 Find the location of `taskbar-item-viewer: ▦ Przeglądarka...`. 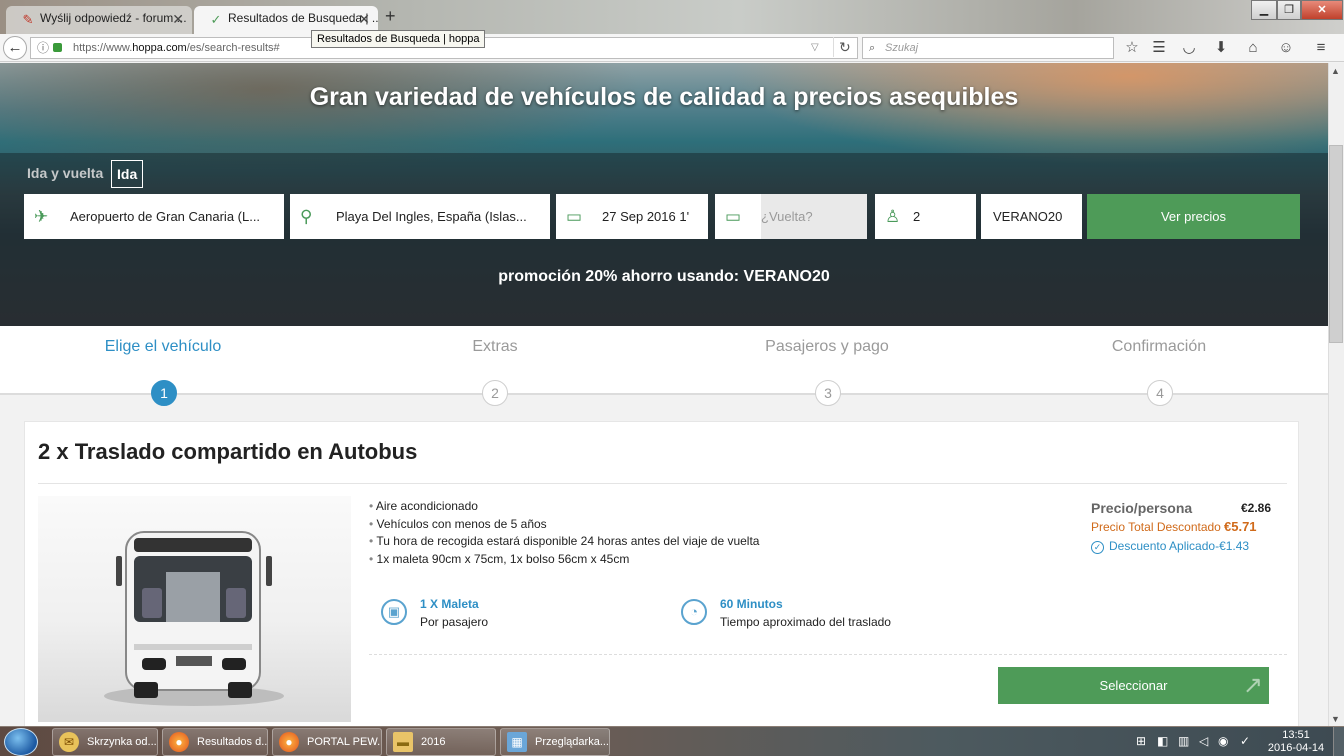

taskbar-item-viewer: ▦ Przeglądarka... is located at coordinates (555, 742).